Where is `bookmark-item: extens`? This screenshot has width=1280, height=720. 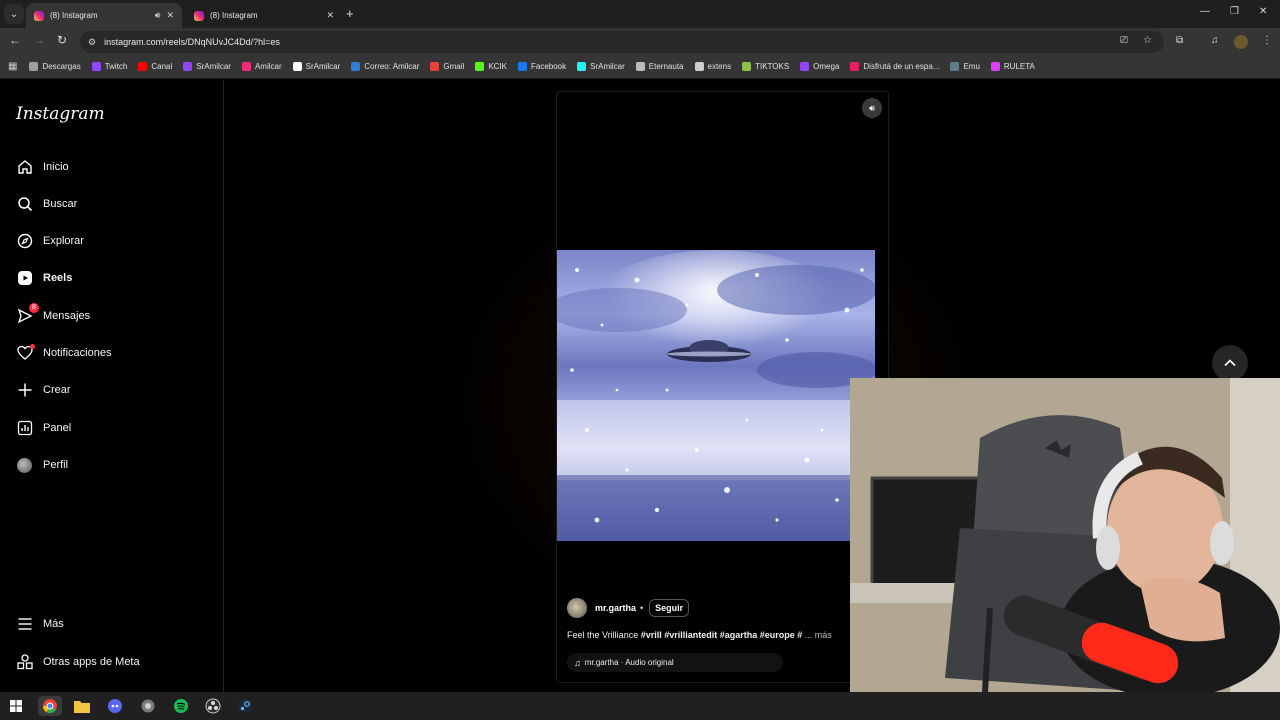 bookmark-item: extens is located at coordinates (713, 66).